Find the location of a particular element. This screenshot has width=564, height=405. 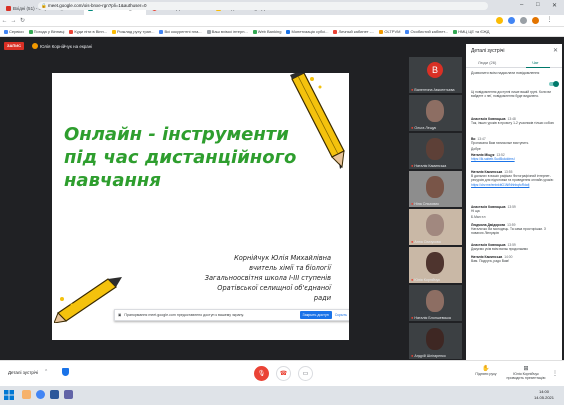

bookmark-item: Сервіси is located at coordinates (14, 31).